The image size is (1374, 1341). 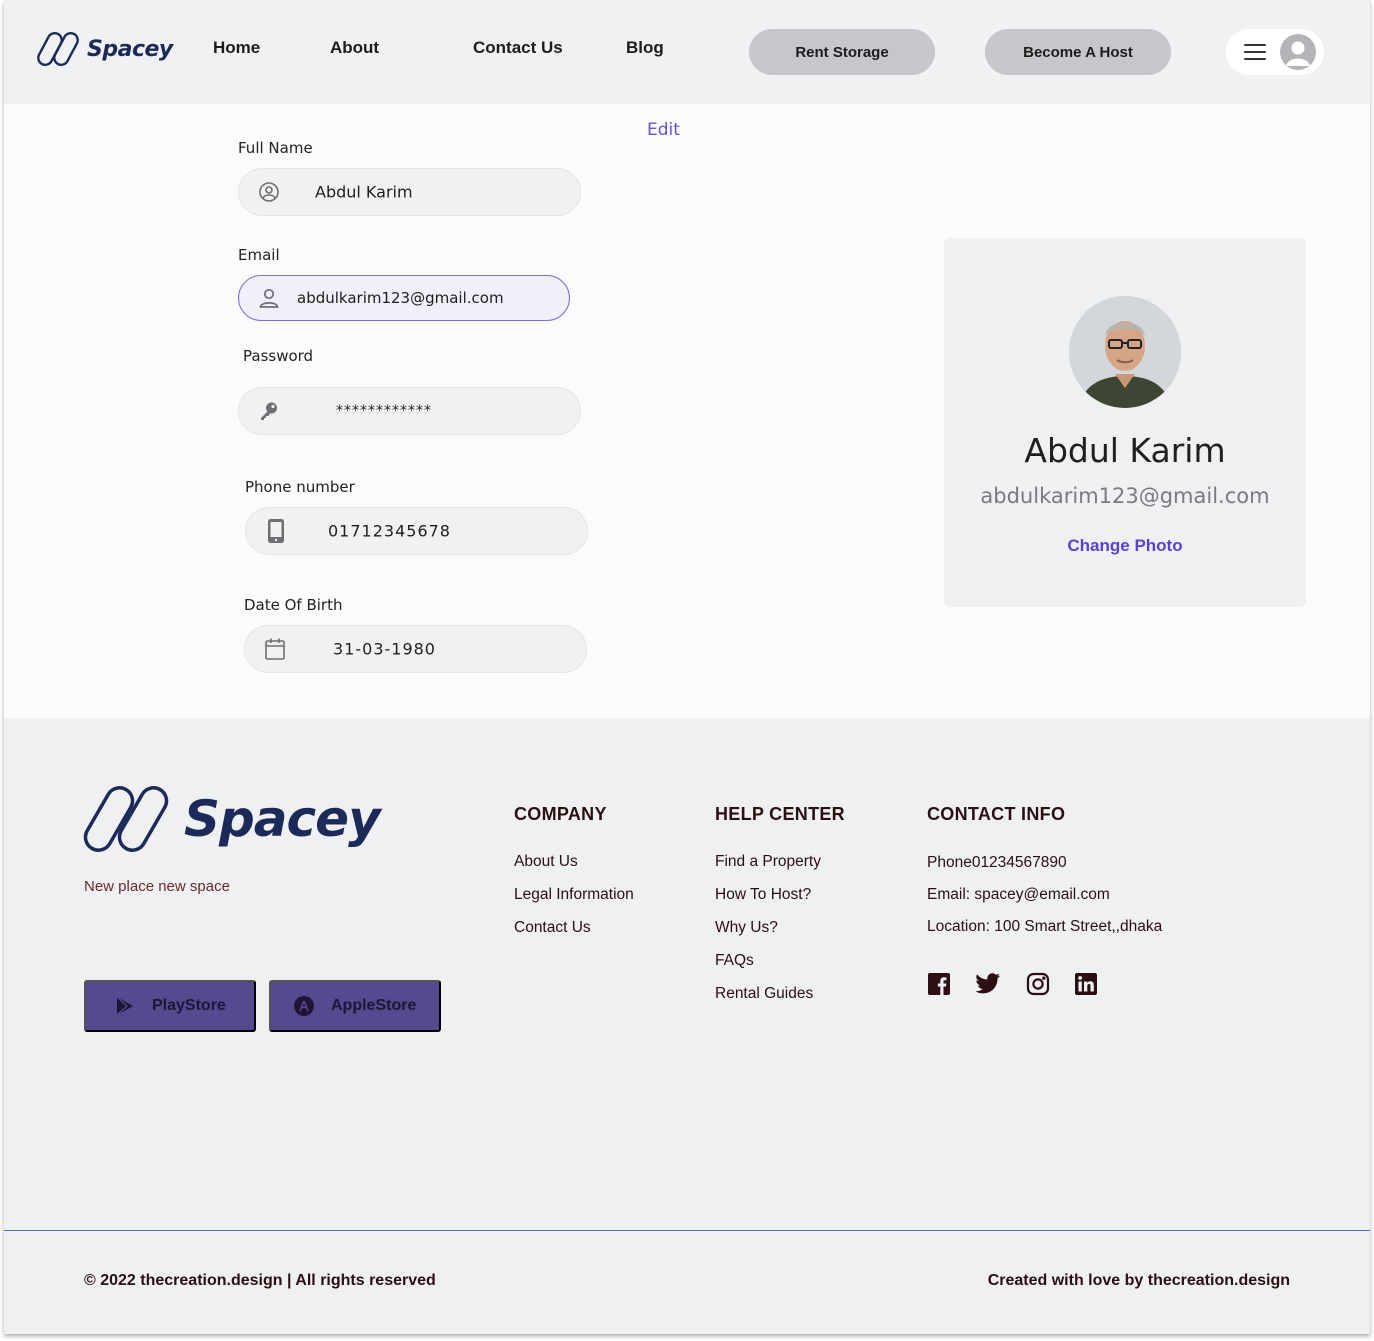 I want to click on email-field: abdulkarim123@gmail.com, so click(x=404, y=298).